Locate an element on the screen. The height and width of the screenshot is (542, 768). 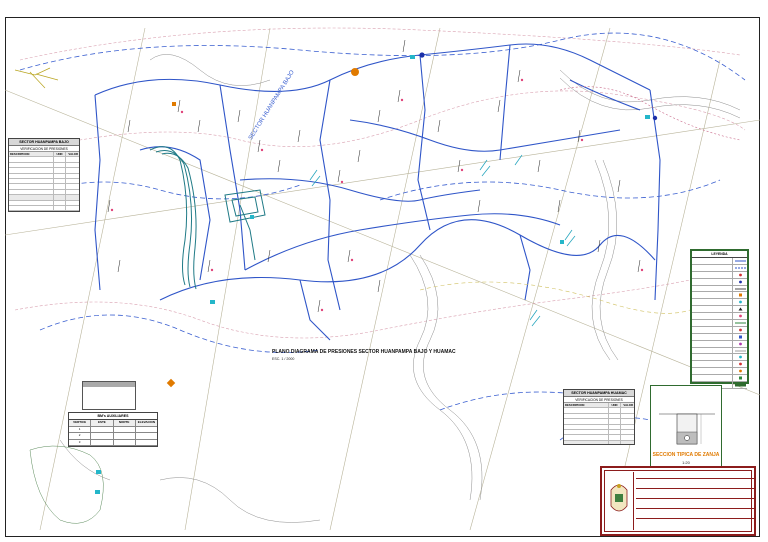
cell: 2 is located at coordinates (79, 435).